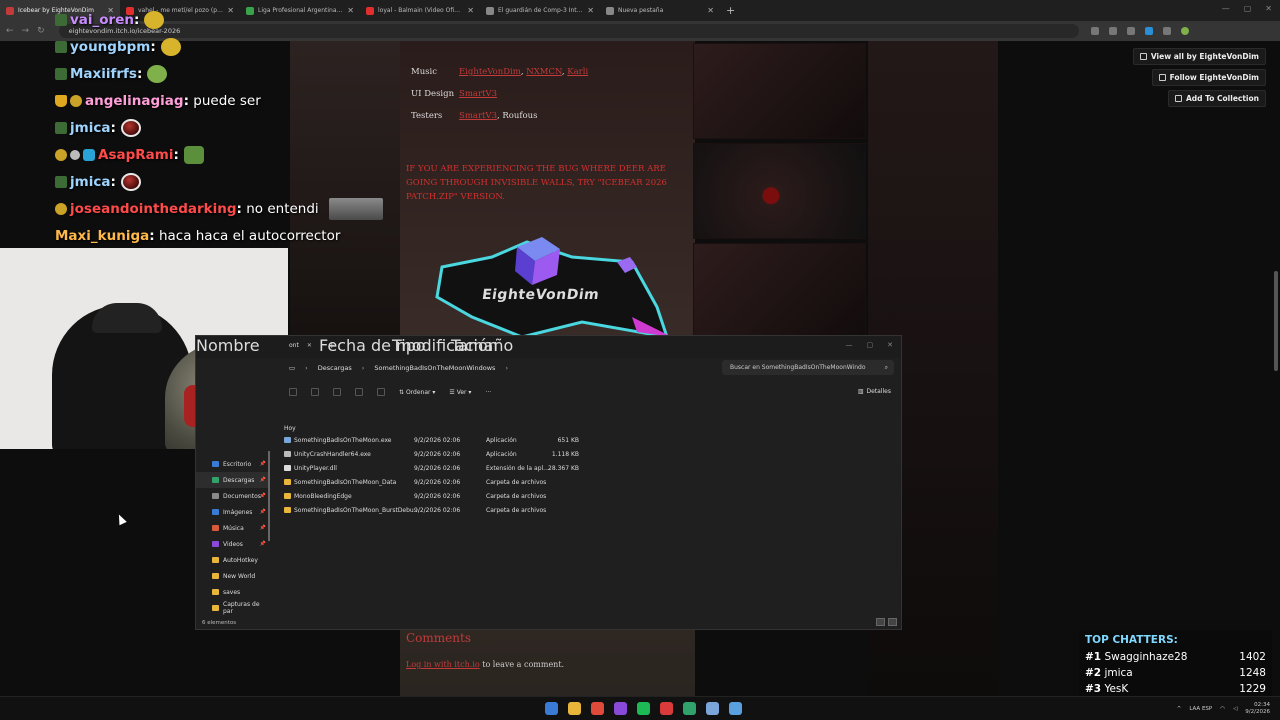  I want to click on volume-icon: ◁, so click(1235, 709).